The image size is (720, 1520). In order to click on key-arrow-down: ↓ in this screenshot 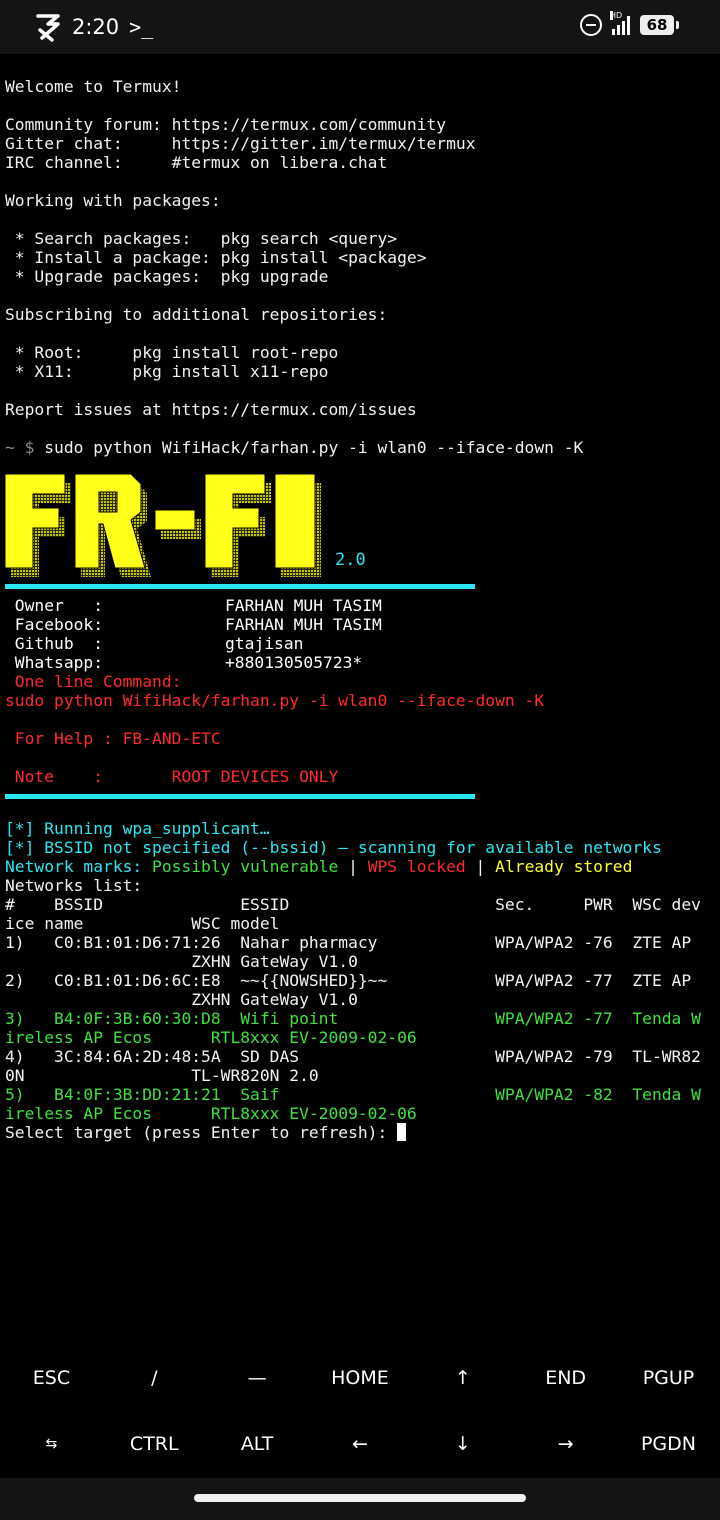, I will do `click(462, 1444)`.